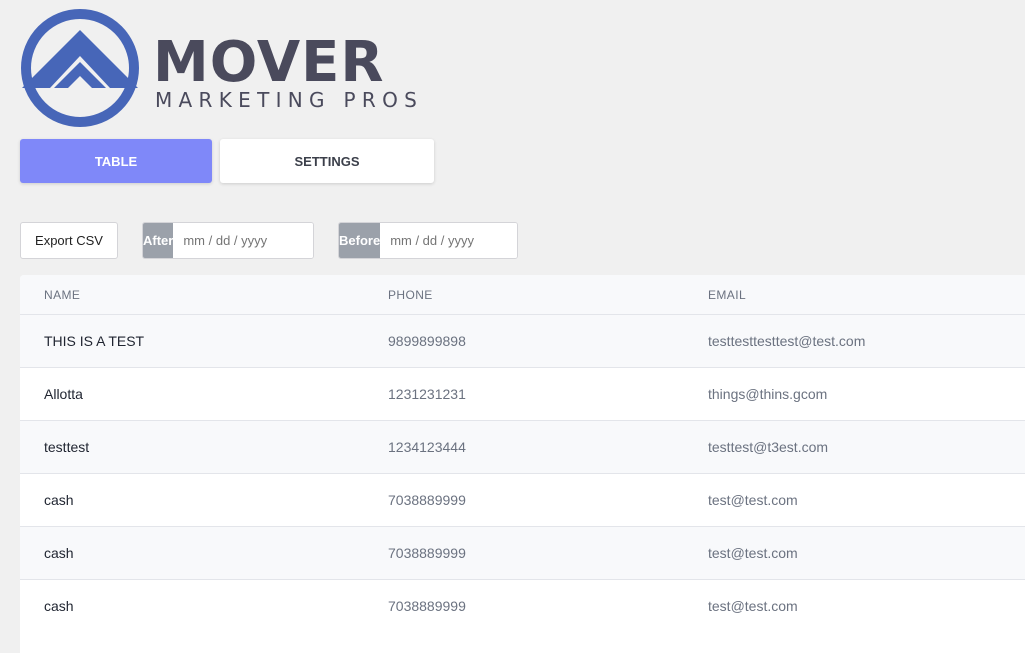 Image resolution: width=1025 pixels, height=653 pixels. I want to click on brand-logo: MOVER MARKETING PROS, so click(235, 68).